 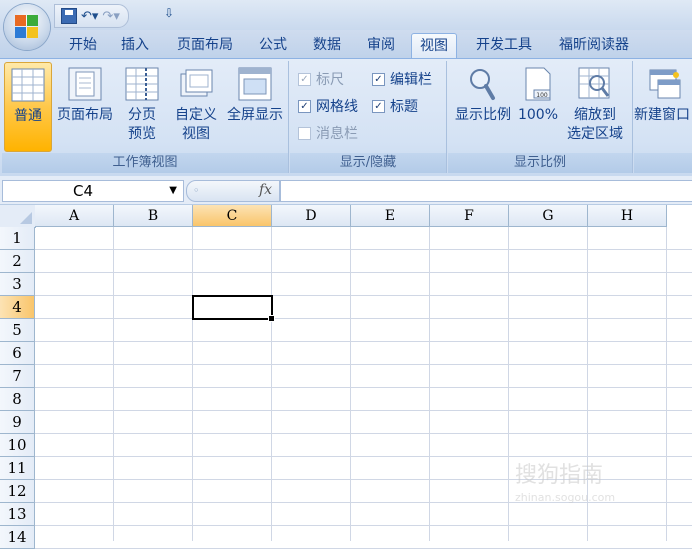 I want to click on row-header-4: 4, so click(x=17, y=307).